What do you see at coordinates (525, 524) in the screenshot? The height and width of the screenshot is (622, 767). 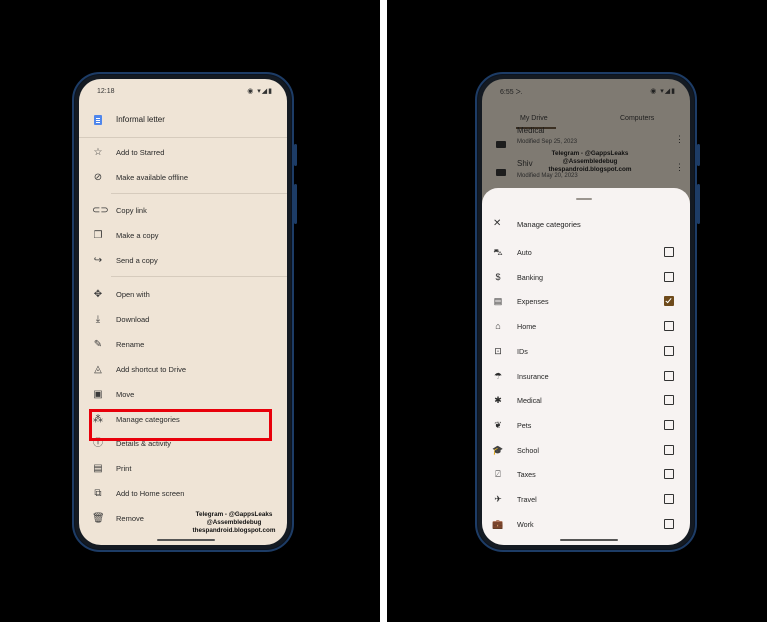 I see `category-label: Work` at bounding box center [525, 524].